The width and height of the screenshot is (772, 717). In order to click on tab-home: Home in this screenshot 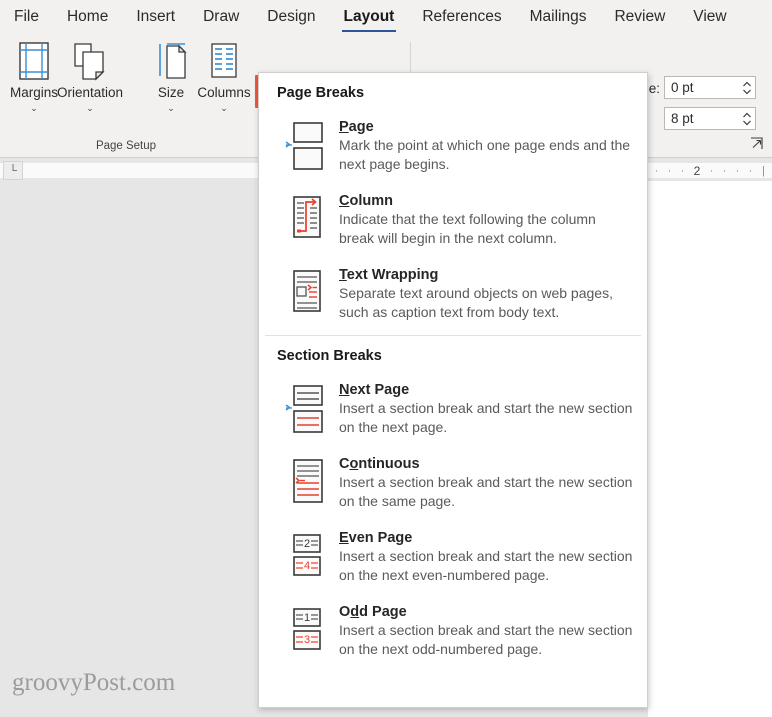, I will do `click(87, 17)`.